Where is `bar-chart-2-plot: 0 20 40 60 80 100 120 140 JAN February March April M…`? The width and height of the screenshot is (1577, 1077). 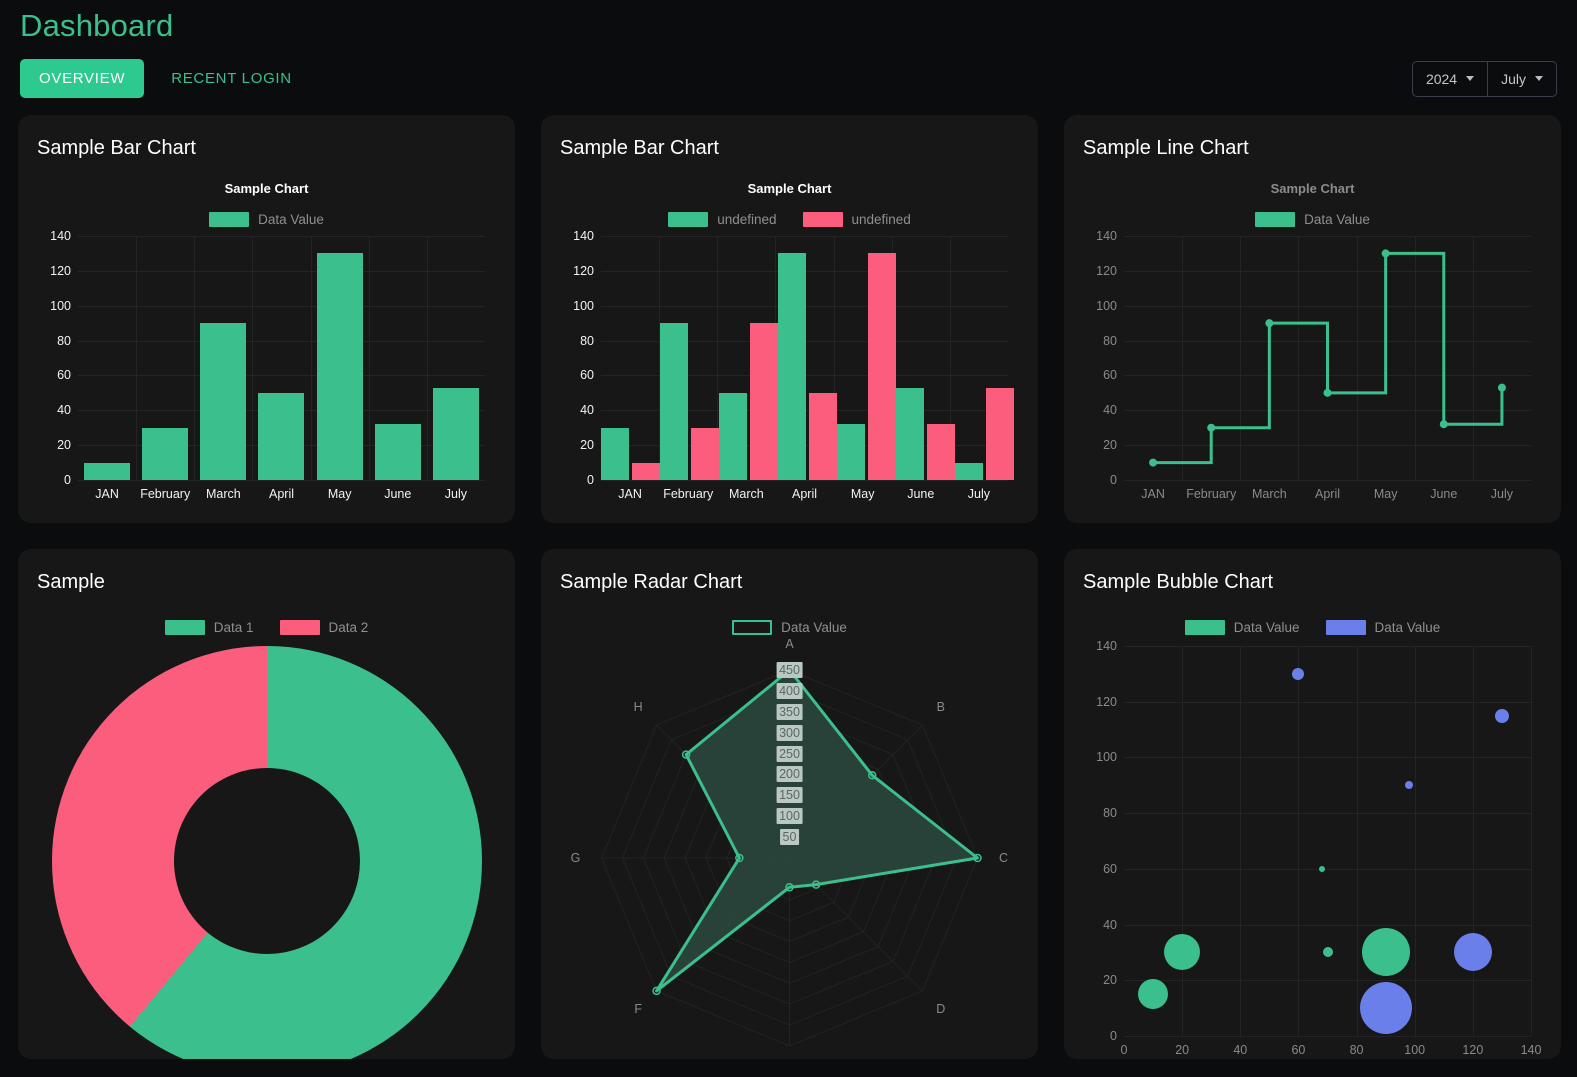 bar-chart-2-plot: 0 20 40 60 80 100 120 140 JAN February March April M… is located at coordinates (793, 365).